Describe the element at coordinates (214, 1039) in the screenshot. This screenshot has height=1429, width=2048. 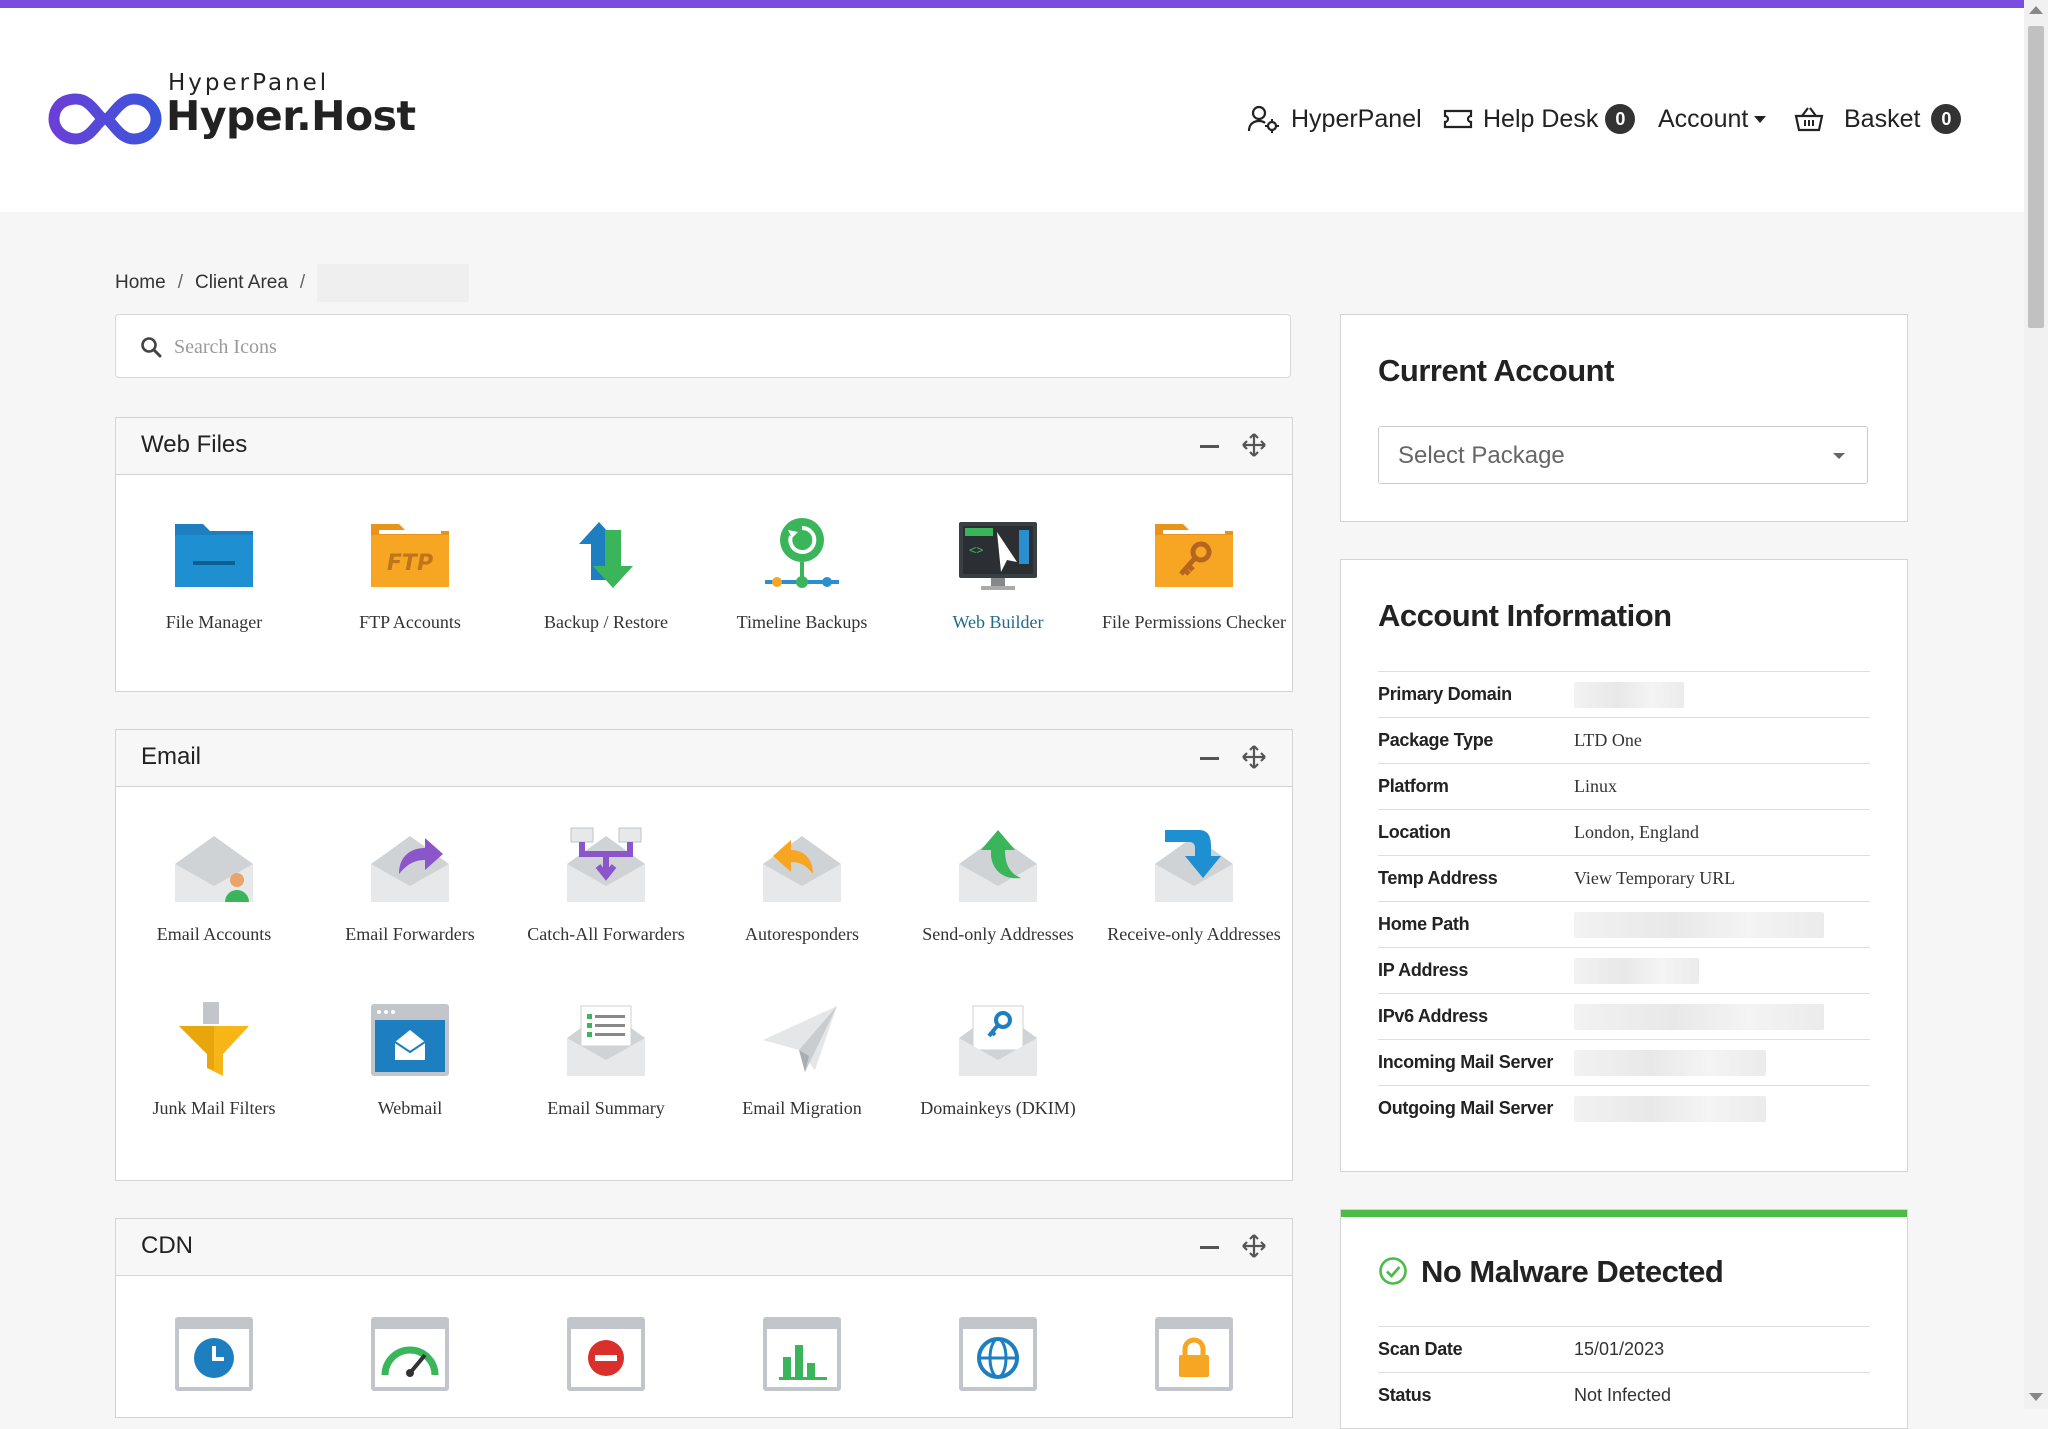
I see `funnel-filter-icon` at that location.